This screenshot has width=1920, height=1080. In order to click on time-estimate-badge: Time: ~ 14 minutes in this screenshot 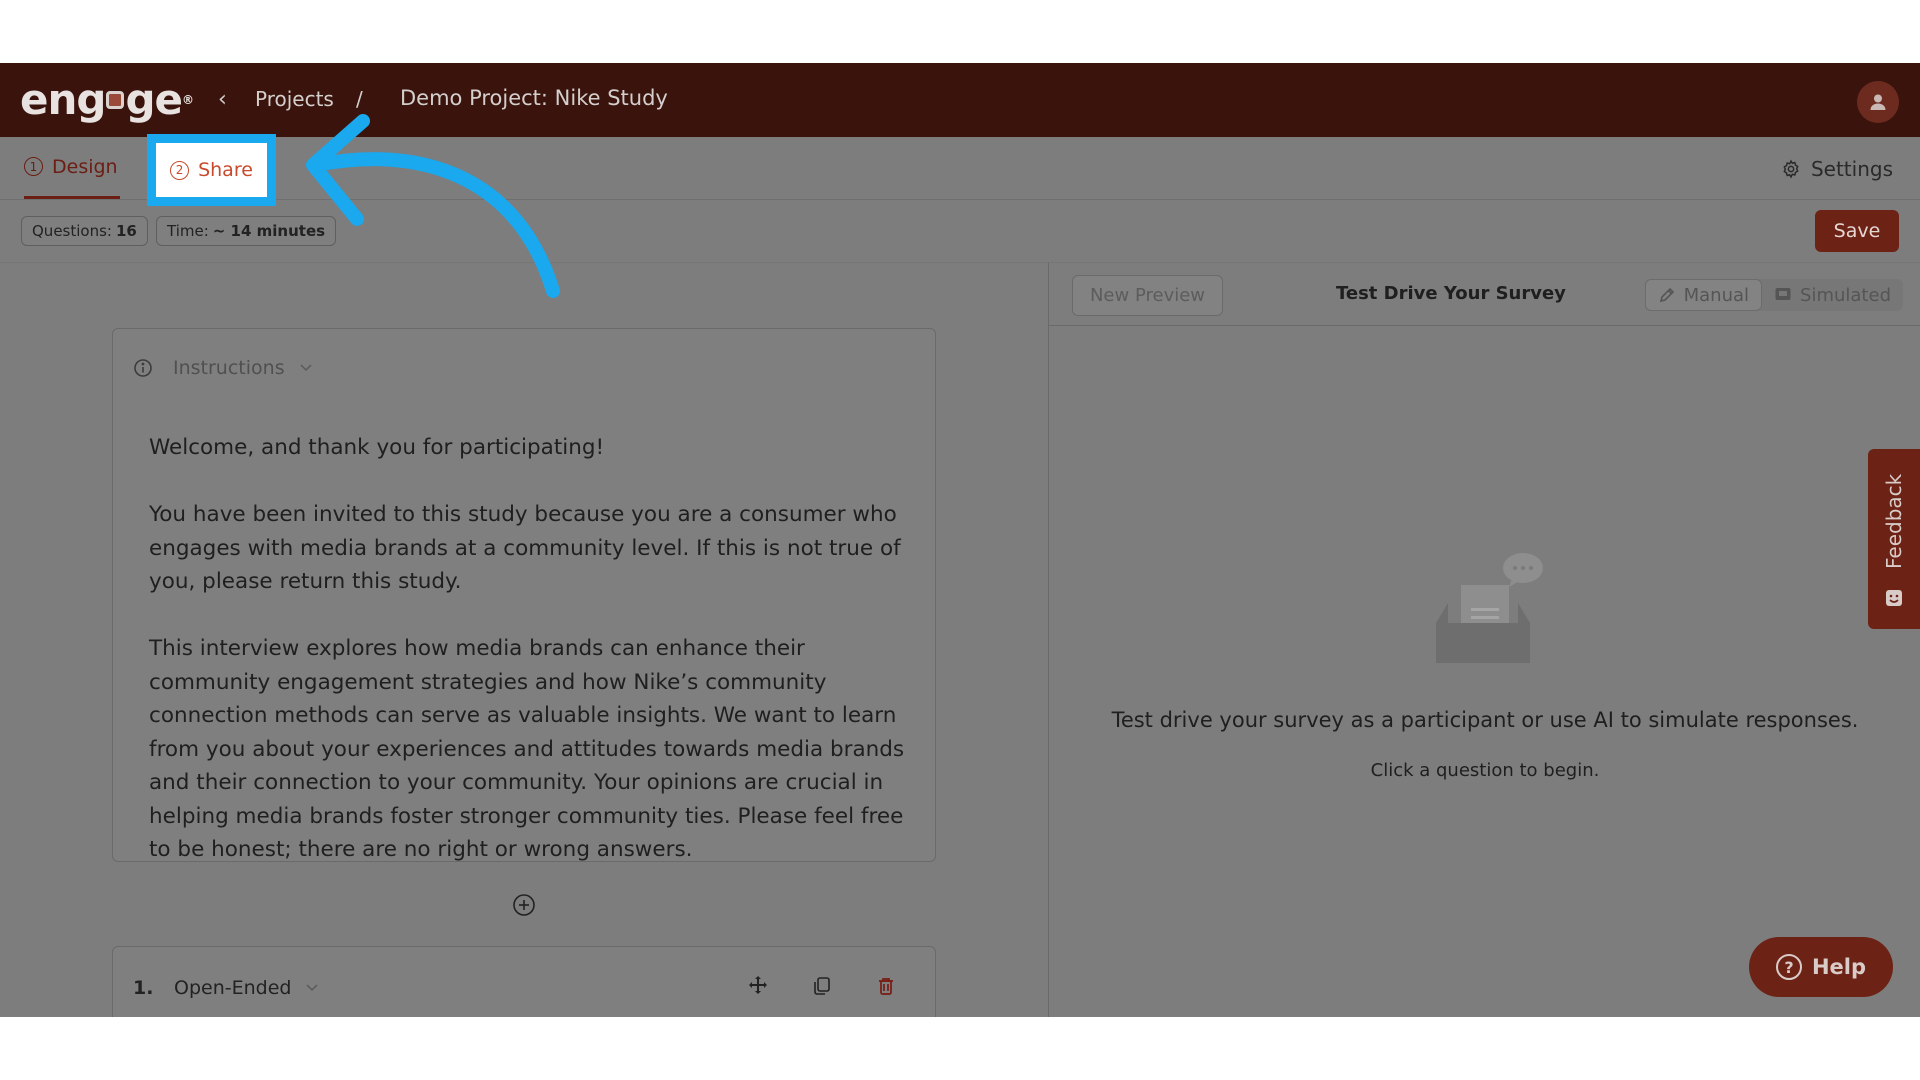, I will do `click(246, 231)`.